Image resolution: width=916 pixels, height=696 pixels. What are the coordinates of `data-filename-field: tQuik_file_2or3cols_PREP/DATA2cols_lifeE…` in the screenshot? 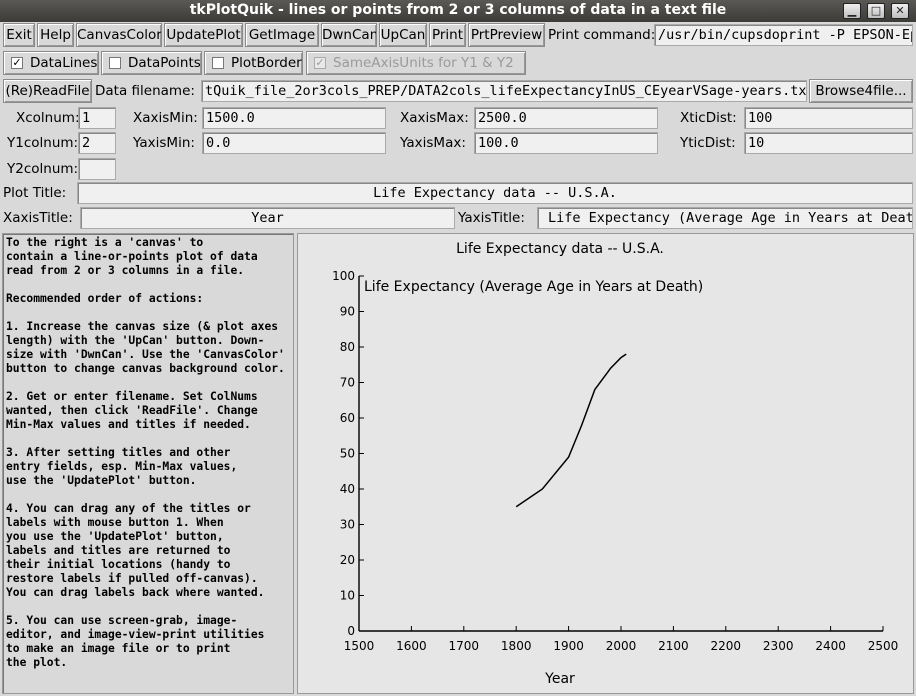 It's located at (504, 91).